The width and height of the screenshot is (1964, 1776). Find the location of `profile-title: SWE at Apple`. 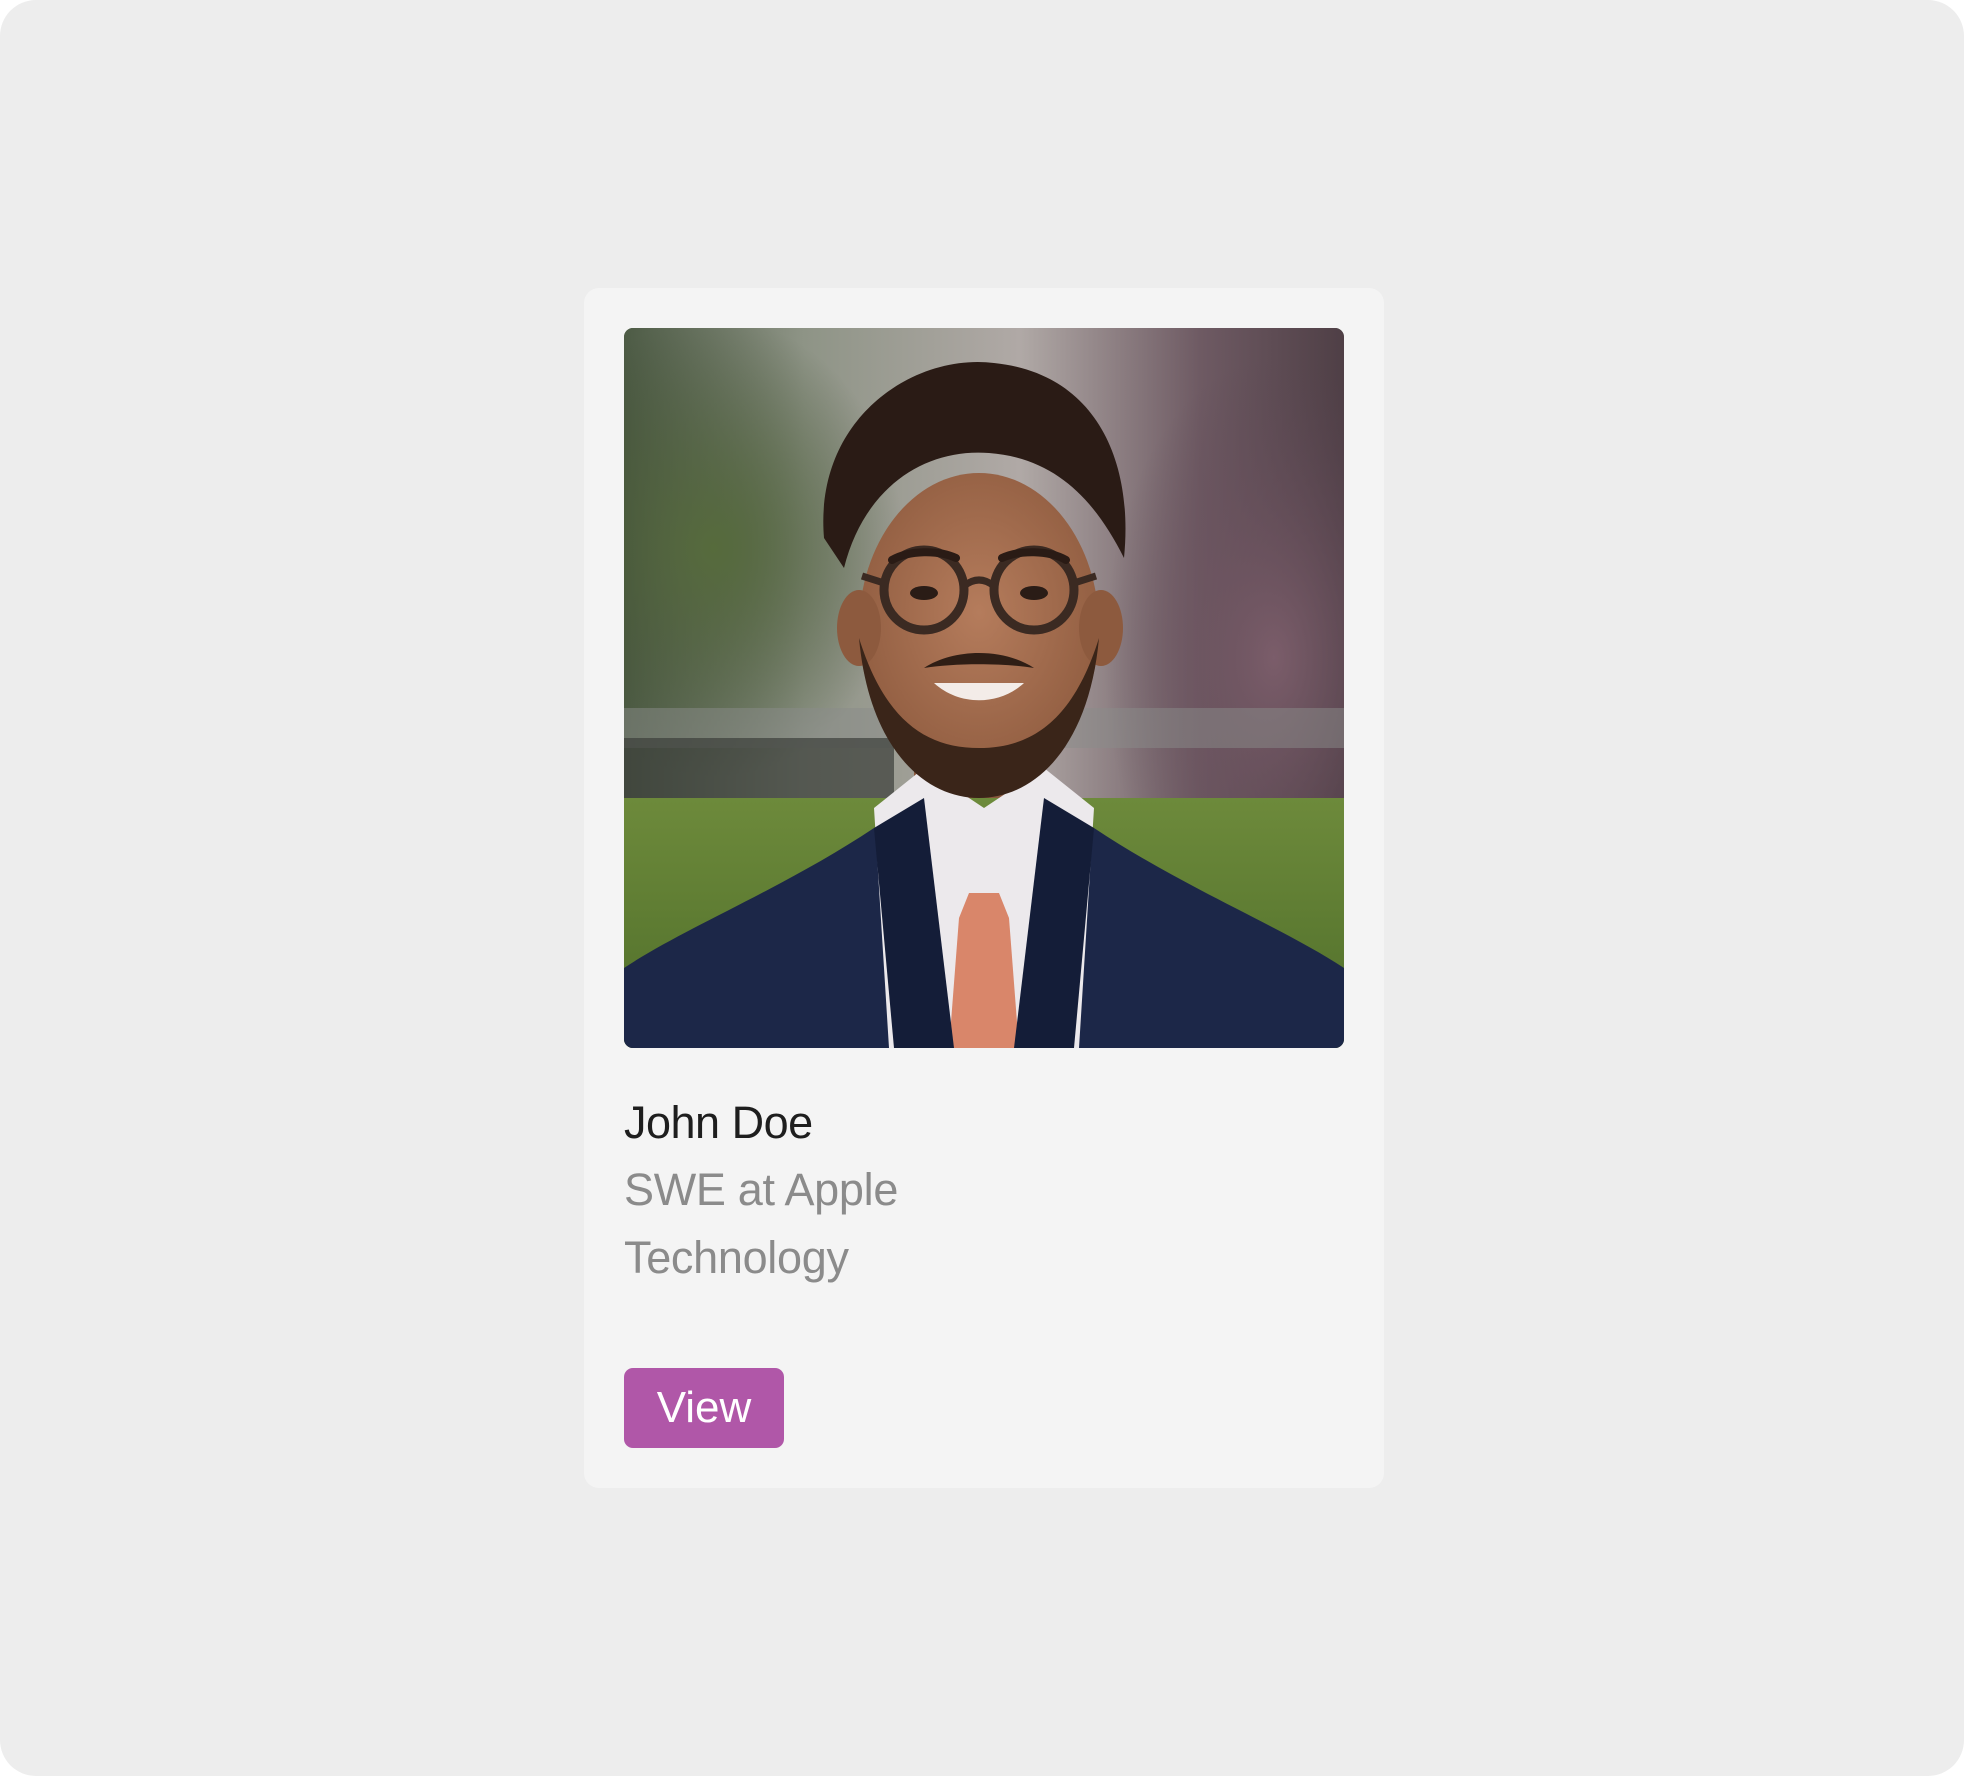

profile-title: SWE at Apple is located at coordinates (761, 1189).